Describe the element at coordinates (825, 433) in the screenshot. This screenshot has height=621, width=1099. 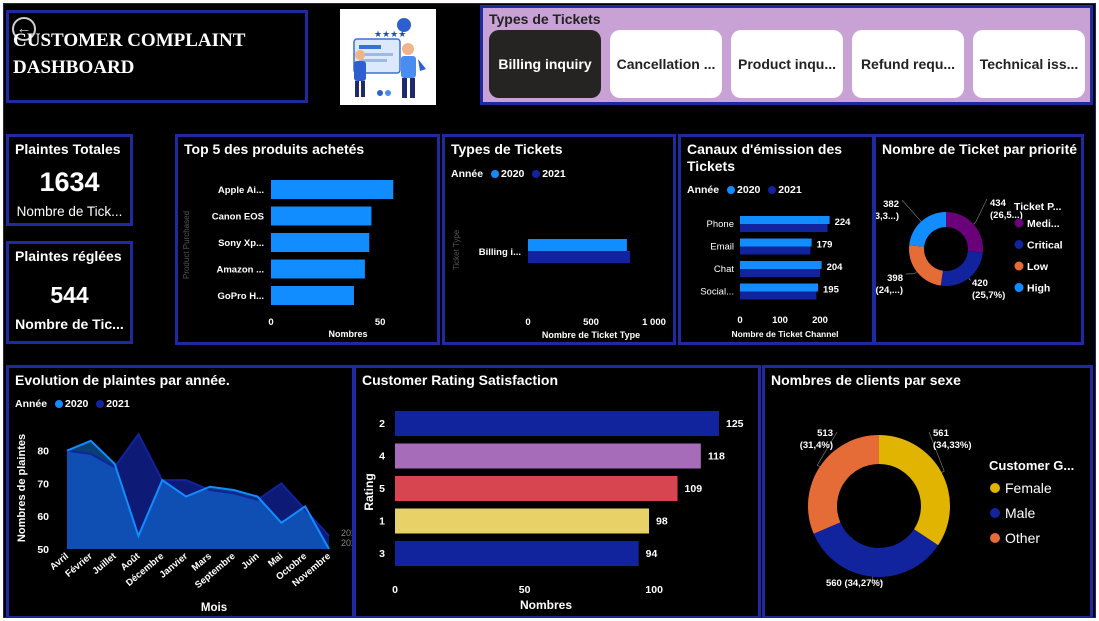
I see `data-label-value-2: 513` at that location.